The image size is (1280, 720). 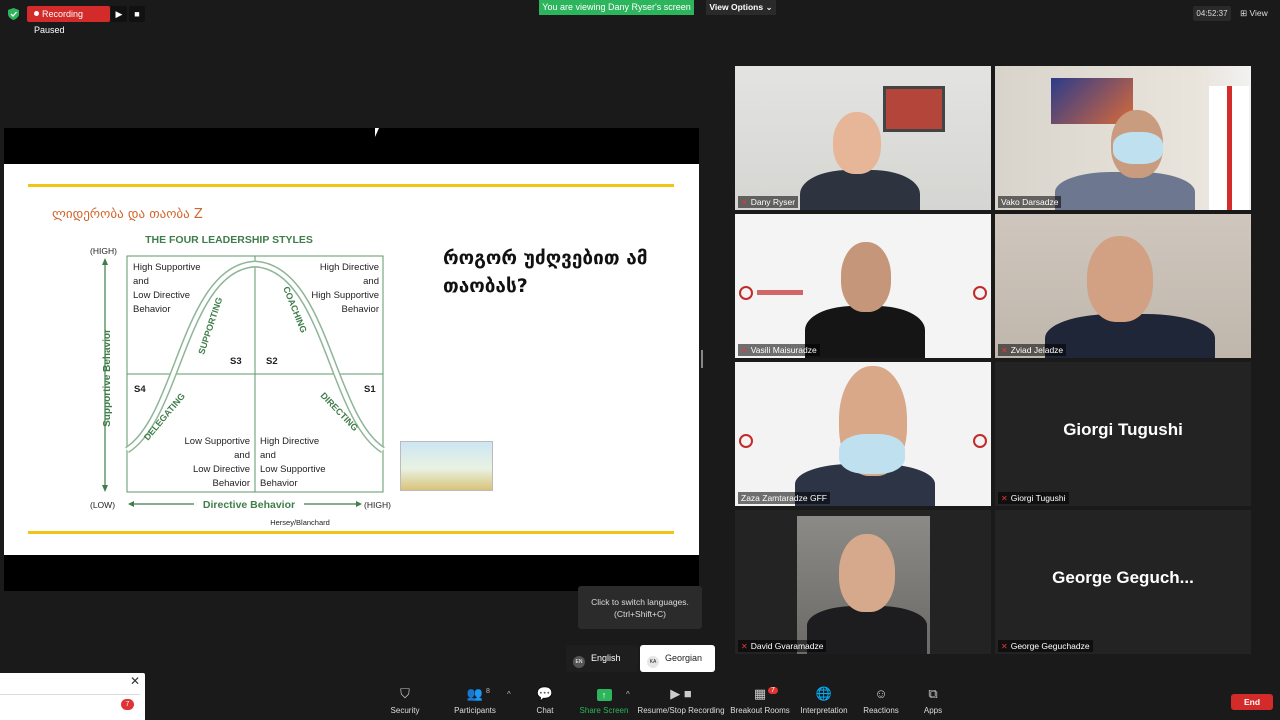 What do you see at coordinates (221, 469) in the screenshot?
I see `s4-desc-line3: Low Directive` at bounding box center [221, 469].